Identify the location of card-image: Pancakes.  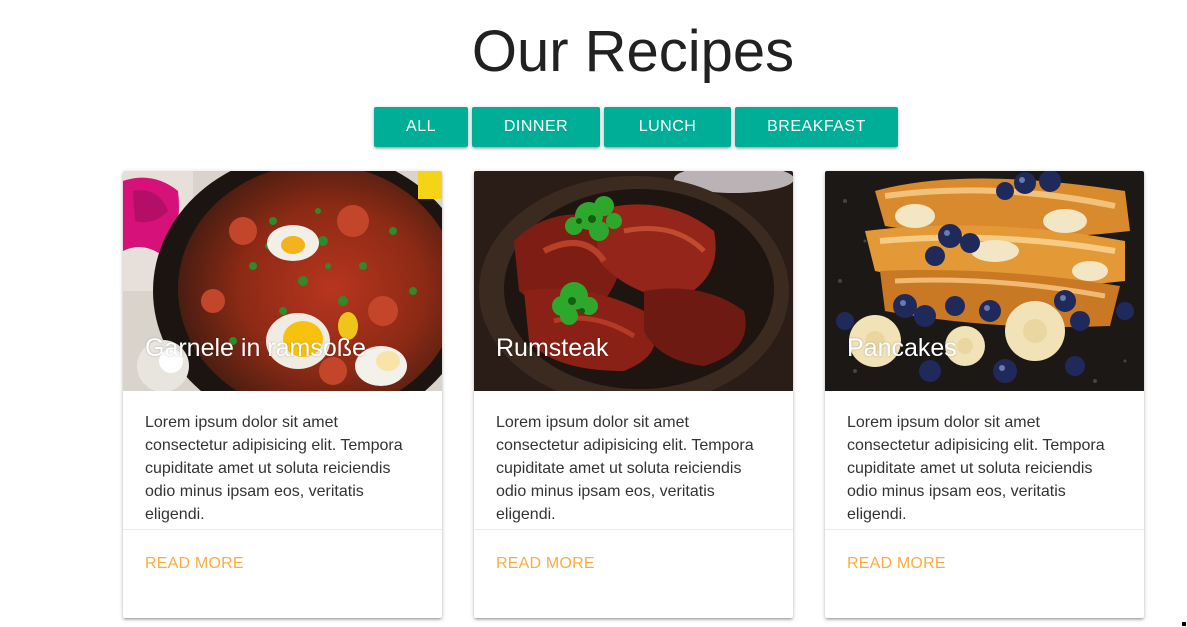
(984, 281).